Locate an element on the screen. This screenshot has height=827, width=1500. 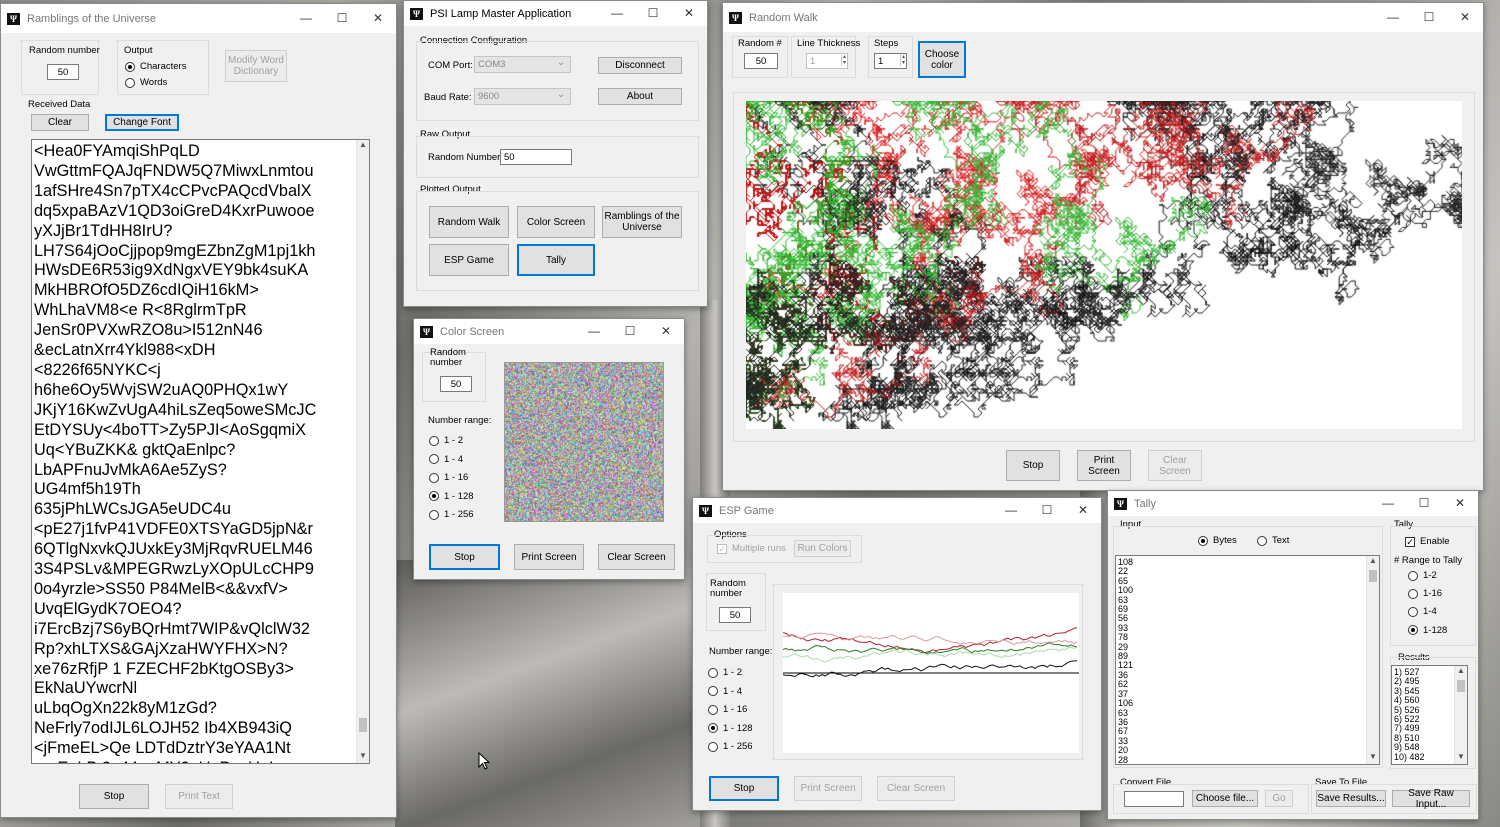
go-button: Go is located at coordinates (1279, 798).